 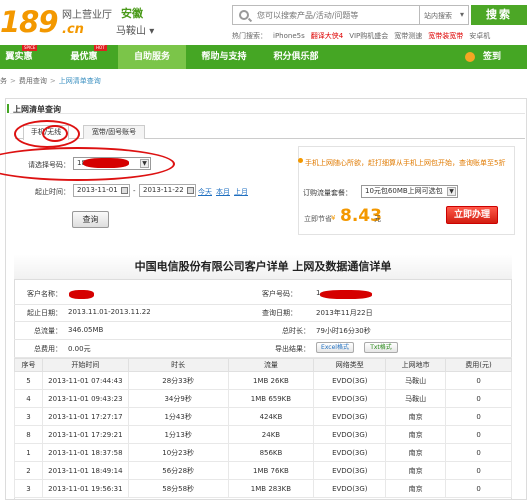 What do you see at coordinates (478, 365) in the screenshot?
I see `col-header: 费用(元)` at bounding box center [478, 365].